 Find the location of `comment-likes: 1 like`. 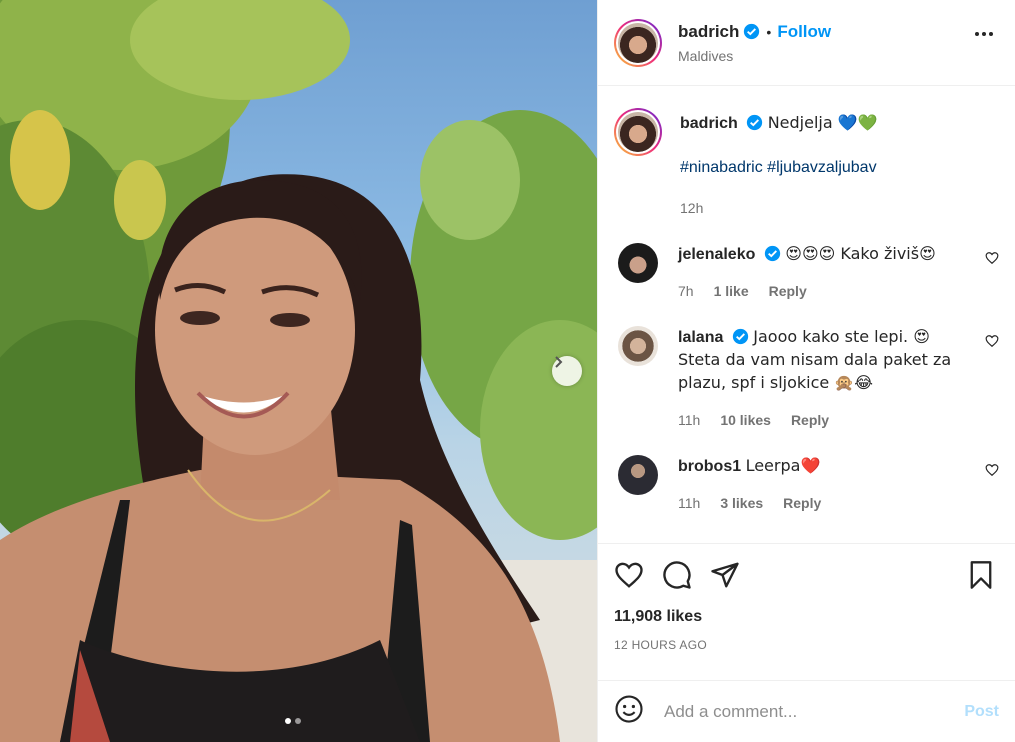

comment-likes: 1 like is located at coordinates (731, 291).